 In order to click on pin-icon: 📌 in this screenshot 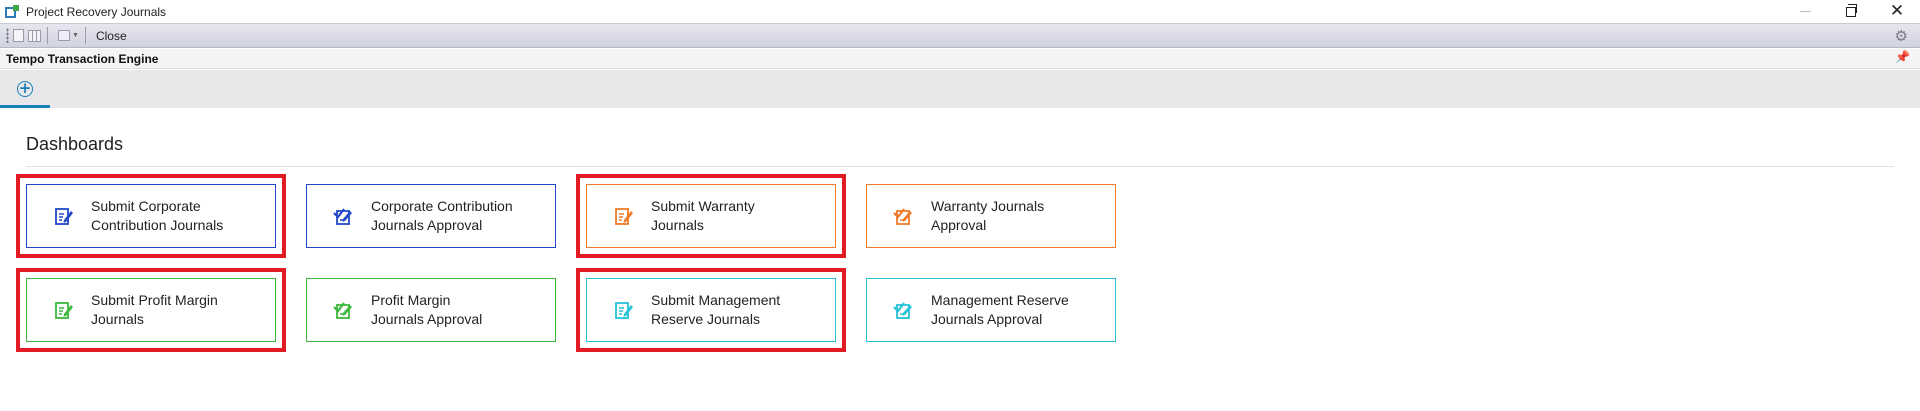, I will do `click(1902, 57)`.